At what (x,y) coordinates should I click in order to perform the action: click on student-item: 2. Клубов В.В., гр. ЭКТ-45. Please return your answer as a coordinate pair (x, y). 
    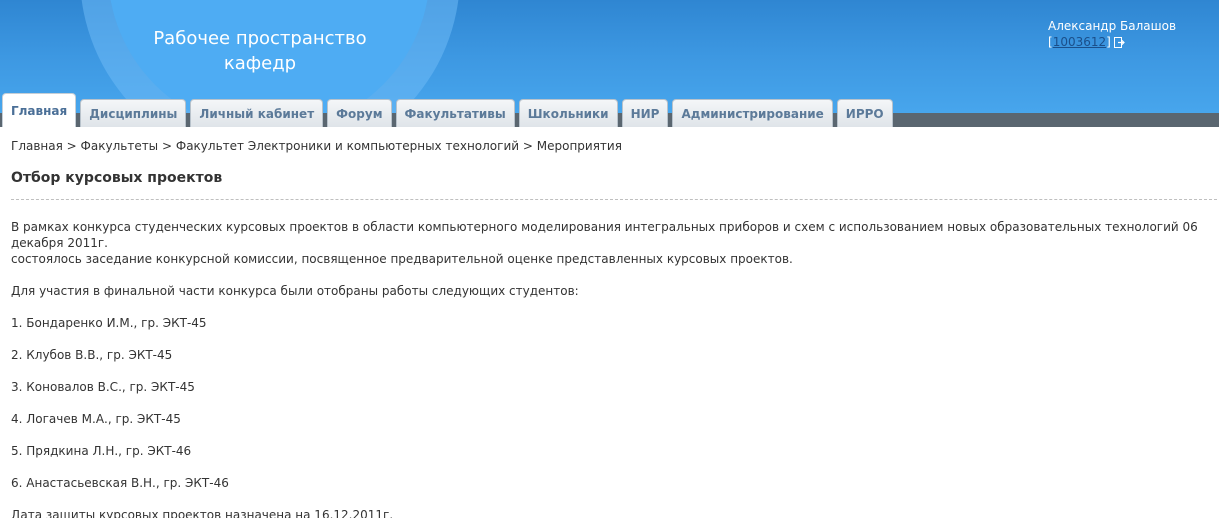
    Looking at the image, I should click on (92, 355).